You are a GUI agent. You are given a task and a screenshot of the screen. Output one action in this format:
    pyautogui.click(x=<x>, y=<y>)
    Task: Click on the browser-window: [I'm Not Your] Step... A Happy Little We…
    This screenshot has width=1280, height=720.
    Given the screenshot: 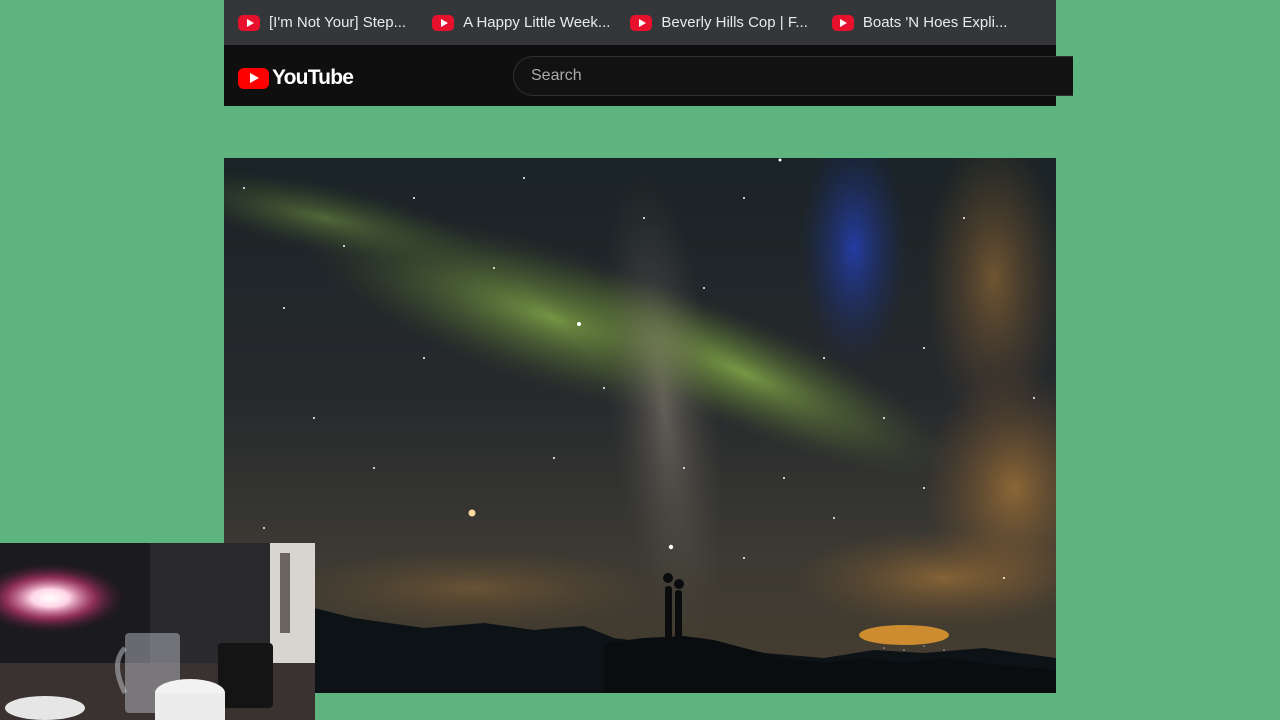 What is the action you would take?
    pyautogui.click(x=648, y=53)
    